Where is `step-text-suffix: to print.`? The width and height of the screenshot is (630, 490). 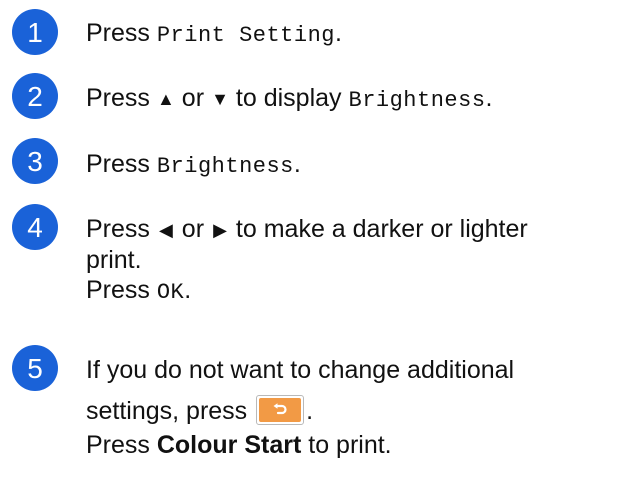 step-text-suffix: to print. is located at coordinates (346, 445).